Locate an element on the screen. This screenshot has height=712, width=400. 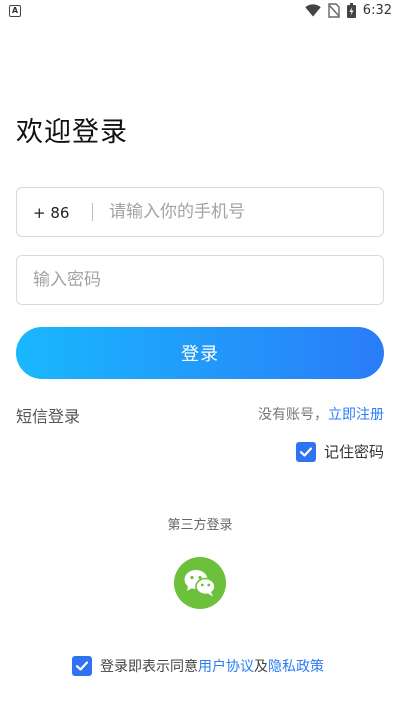
status-icons: 6:32 is located at coordinates (348, 10).